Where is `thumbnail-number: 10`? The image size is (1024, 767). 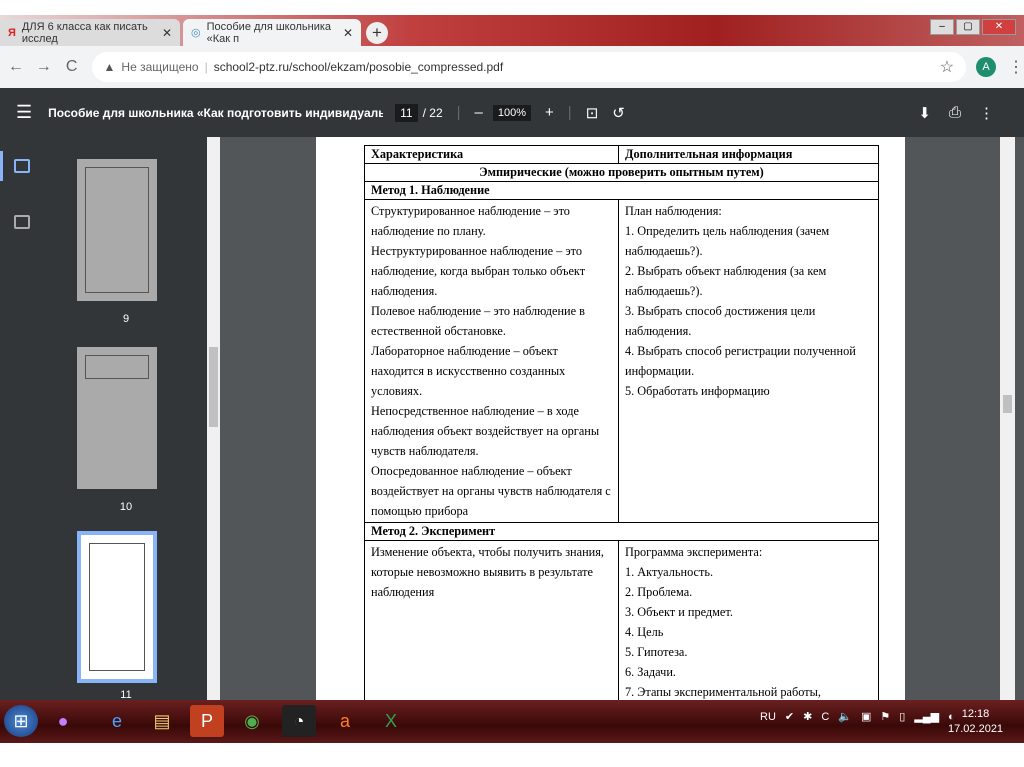
thumbnail-number: 10 is located at coordinates (126, 507).